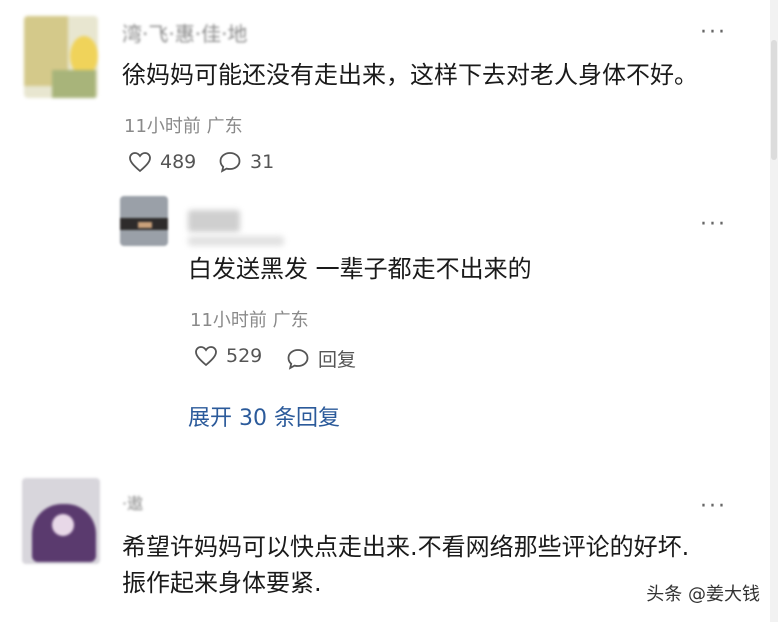 The width and height of the screenshot is (780, 622). Describe the element at coordinates (178, 162) in the screenshot. I see `like-count: 489` at that location.